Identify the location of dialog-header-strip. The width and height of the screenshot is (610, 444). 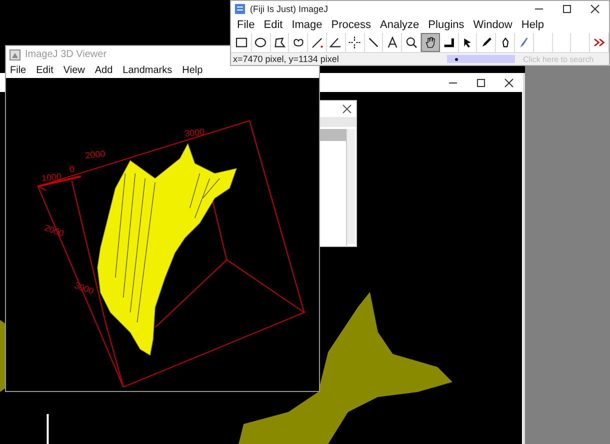
(337, 122).